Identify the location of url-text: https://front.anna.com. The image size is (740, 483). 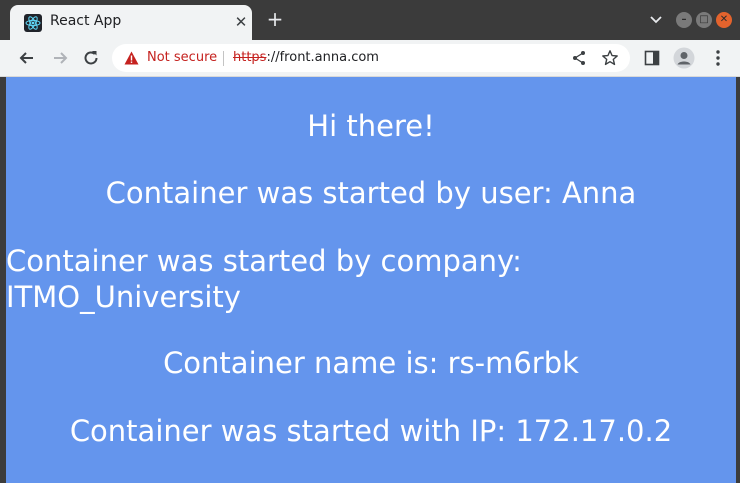
(306, 57).